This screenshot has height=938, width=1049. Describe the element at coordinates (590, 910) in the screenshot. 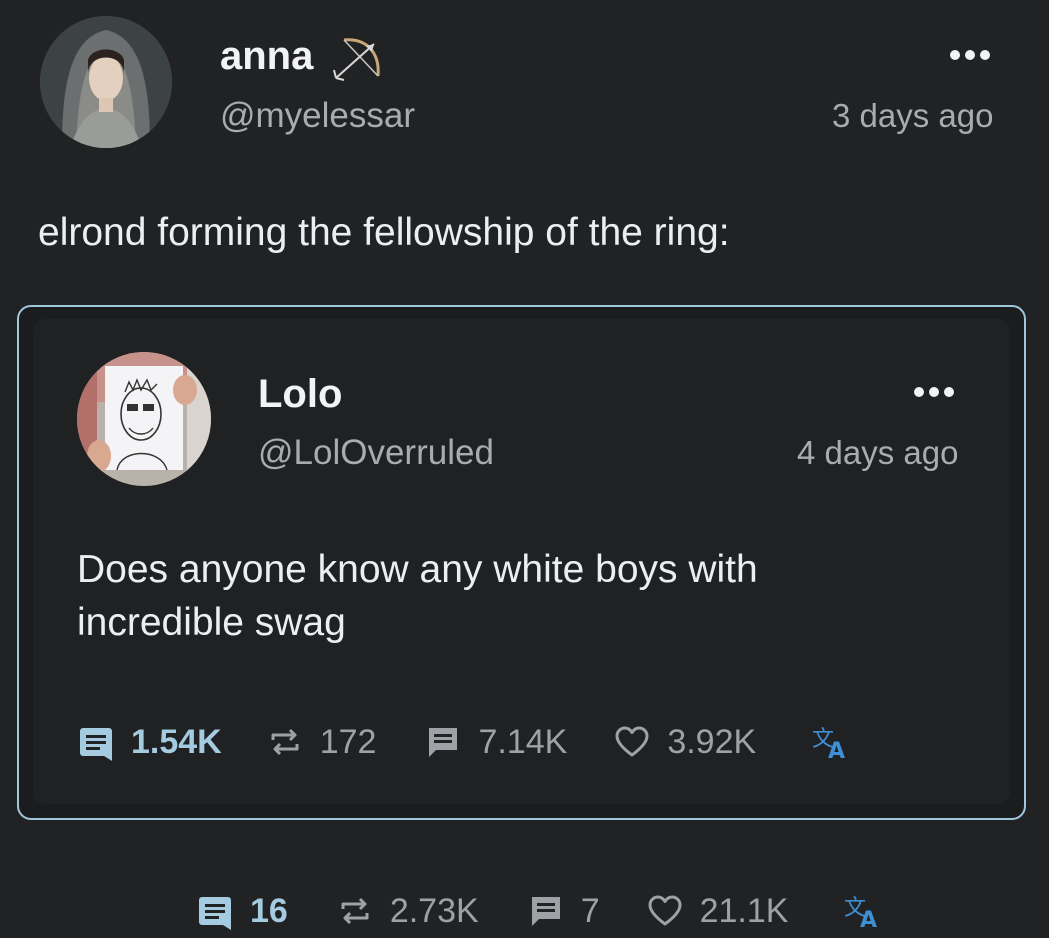

I see `comment-count: 7` at that location.